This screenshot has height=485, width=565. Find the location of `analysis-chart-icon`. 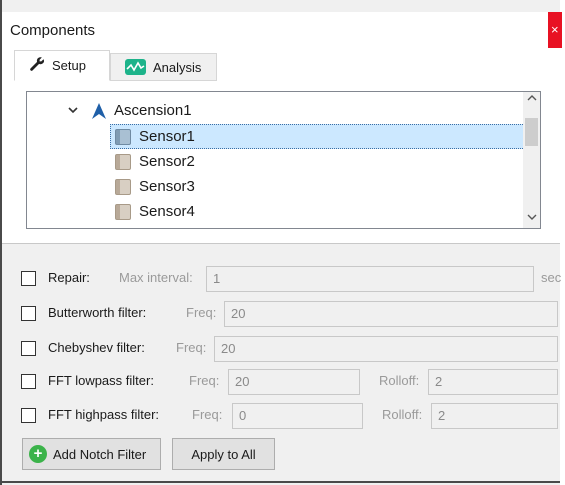

analysis-chart-icon is located at coordinates (135, 67).